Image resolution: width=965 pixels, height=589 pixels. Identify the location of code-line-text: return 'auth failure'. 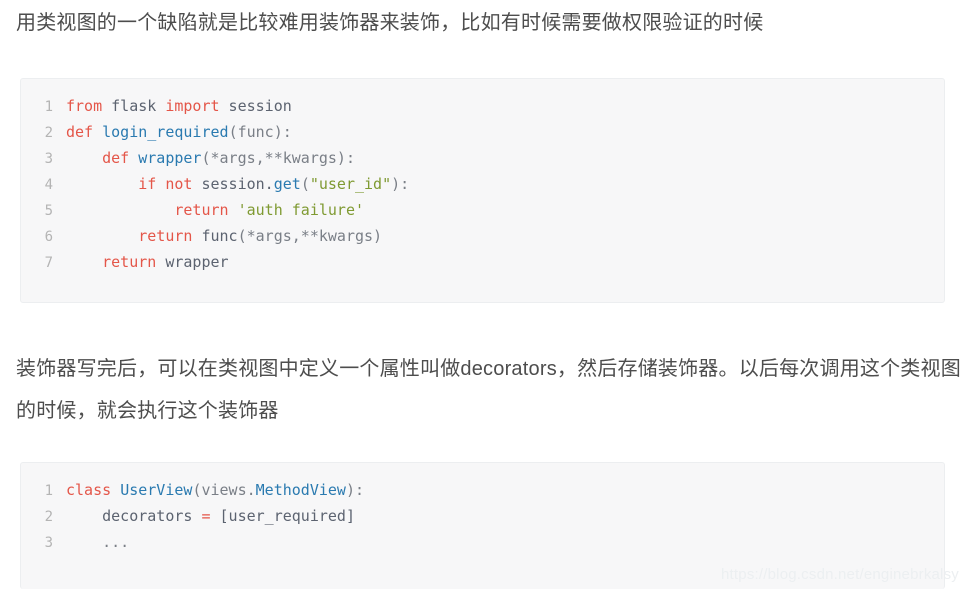
(208, 210).